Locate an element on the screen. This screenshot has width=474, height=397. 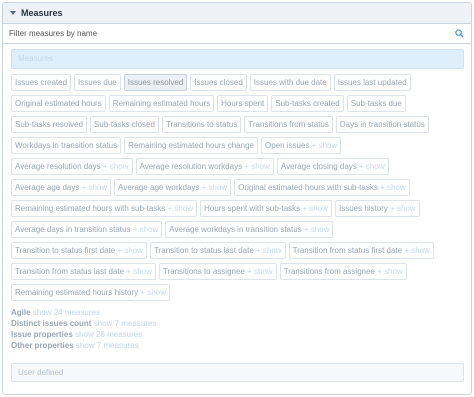
measure-chip: Issues history + show is located at coordinates (377, 208).